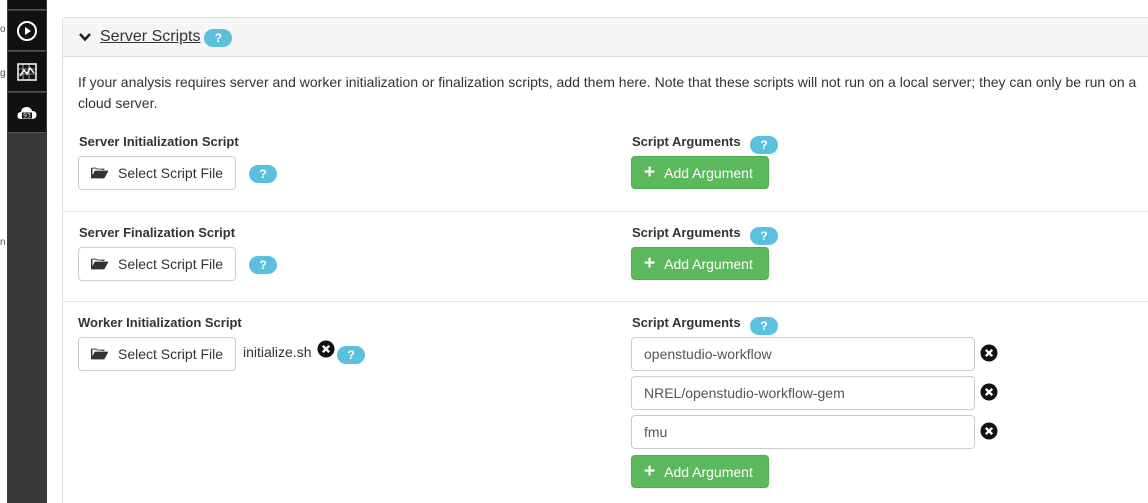  What do you see at coordinates (160, 322) in the screenshot?
I see `worker-init-label: Worker Initialization Script` at bounding box center [160, 322].